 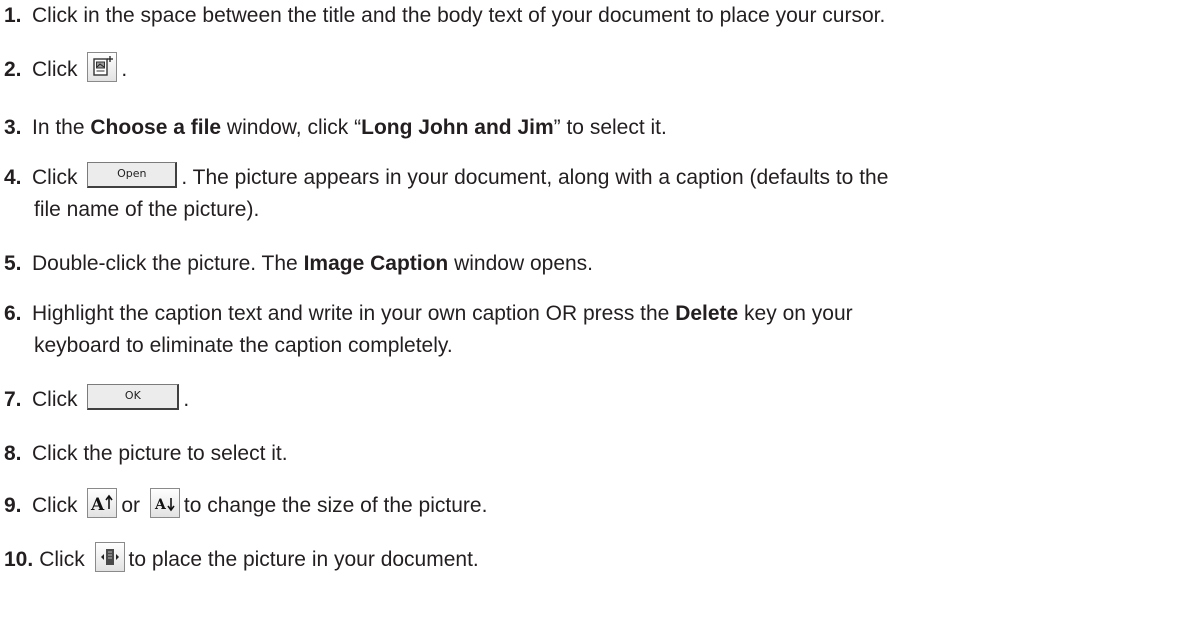 I want to click on step-number: 1., so click(x=13, y=15).